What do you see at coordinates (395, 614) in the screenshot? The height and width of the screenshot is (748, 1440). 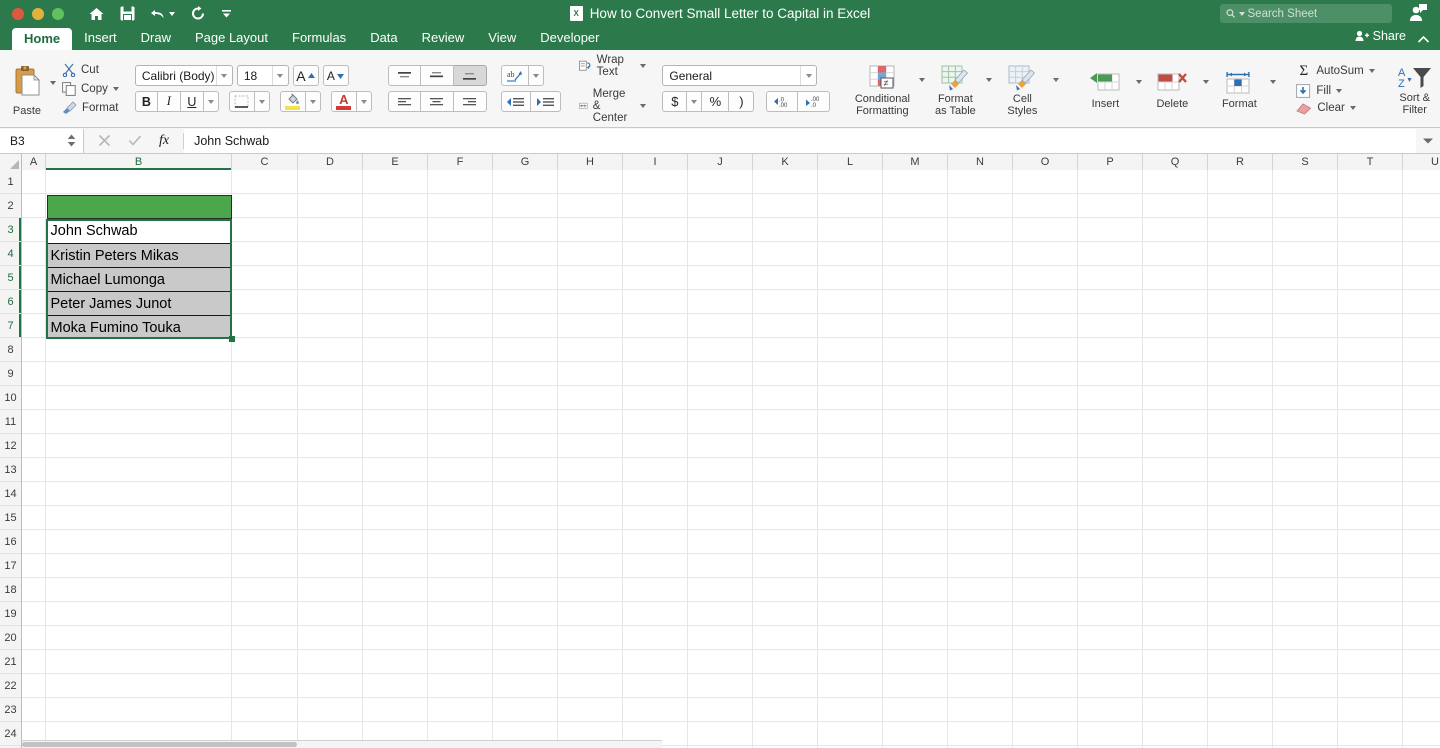 I see `grid-cell-E19` at bounding box center [395, 614].